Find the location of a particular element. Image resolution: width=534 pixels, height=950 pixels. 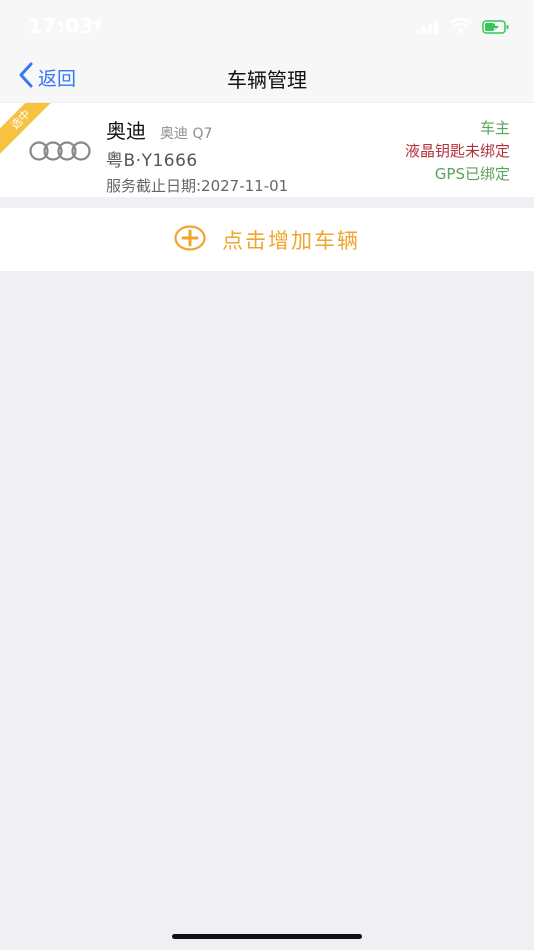

license-plate: 粤B·Y1666 is located at coordinates (152, 161).